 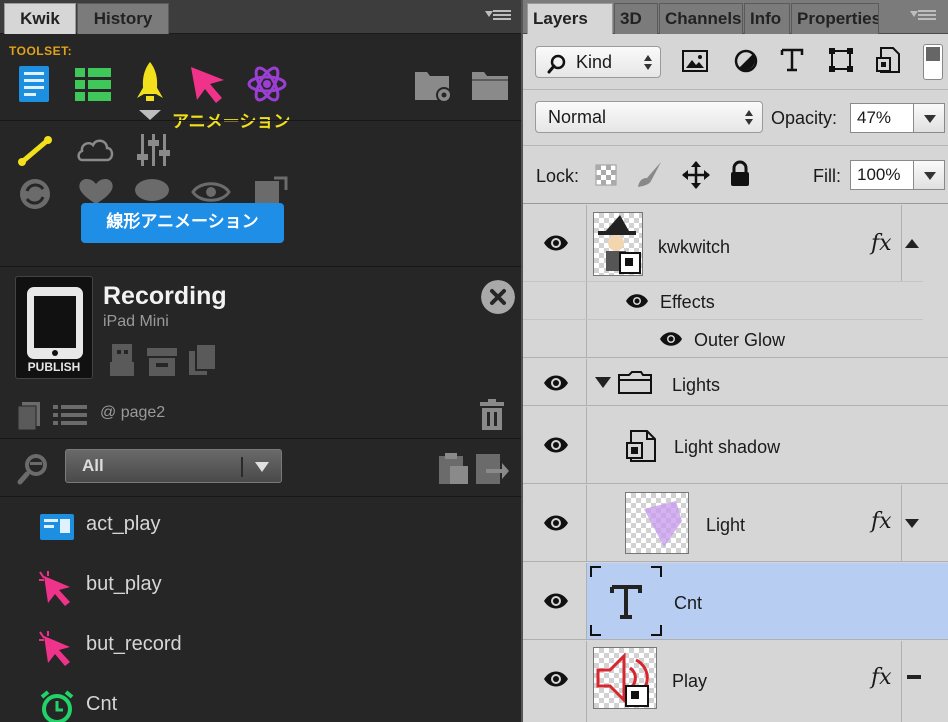 I want to click on effect-name: Outer Glow, so click(x=740, y=340).